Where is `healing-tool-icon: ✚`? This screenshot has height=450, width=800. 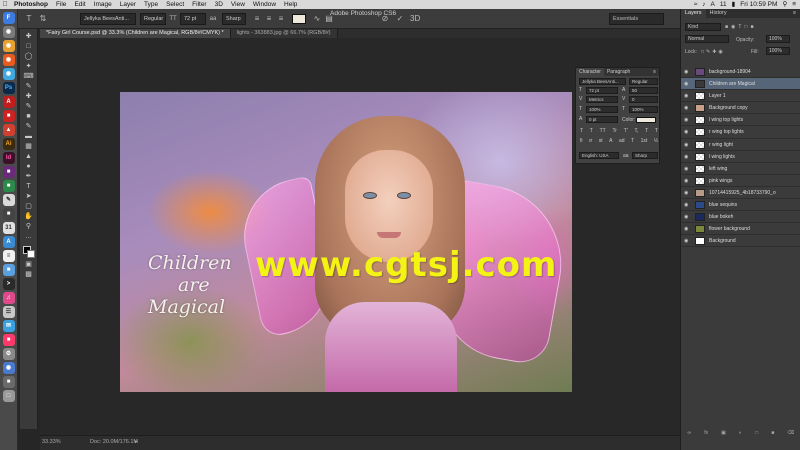
healing-tool-icon: ✚ is located at coordinates (29, 96).